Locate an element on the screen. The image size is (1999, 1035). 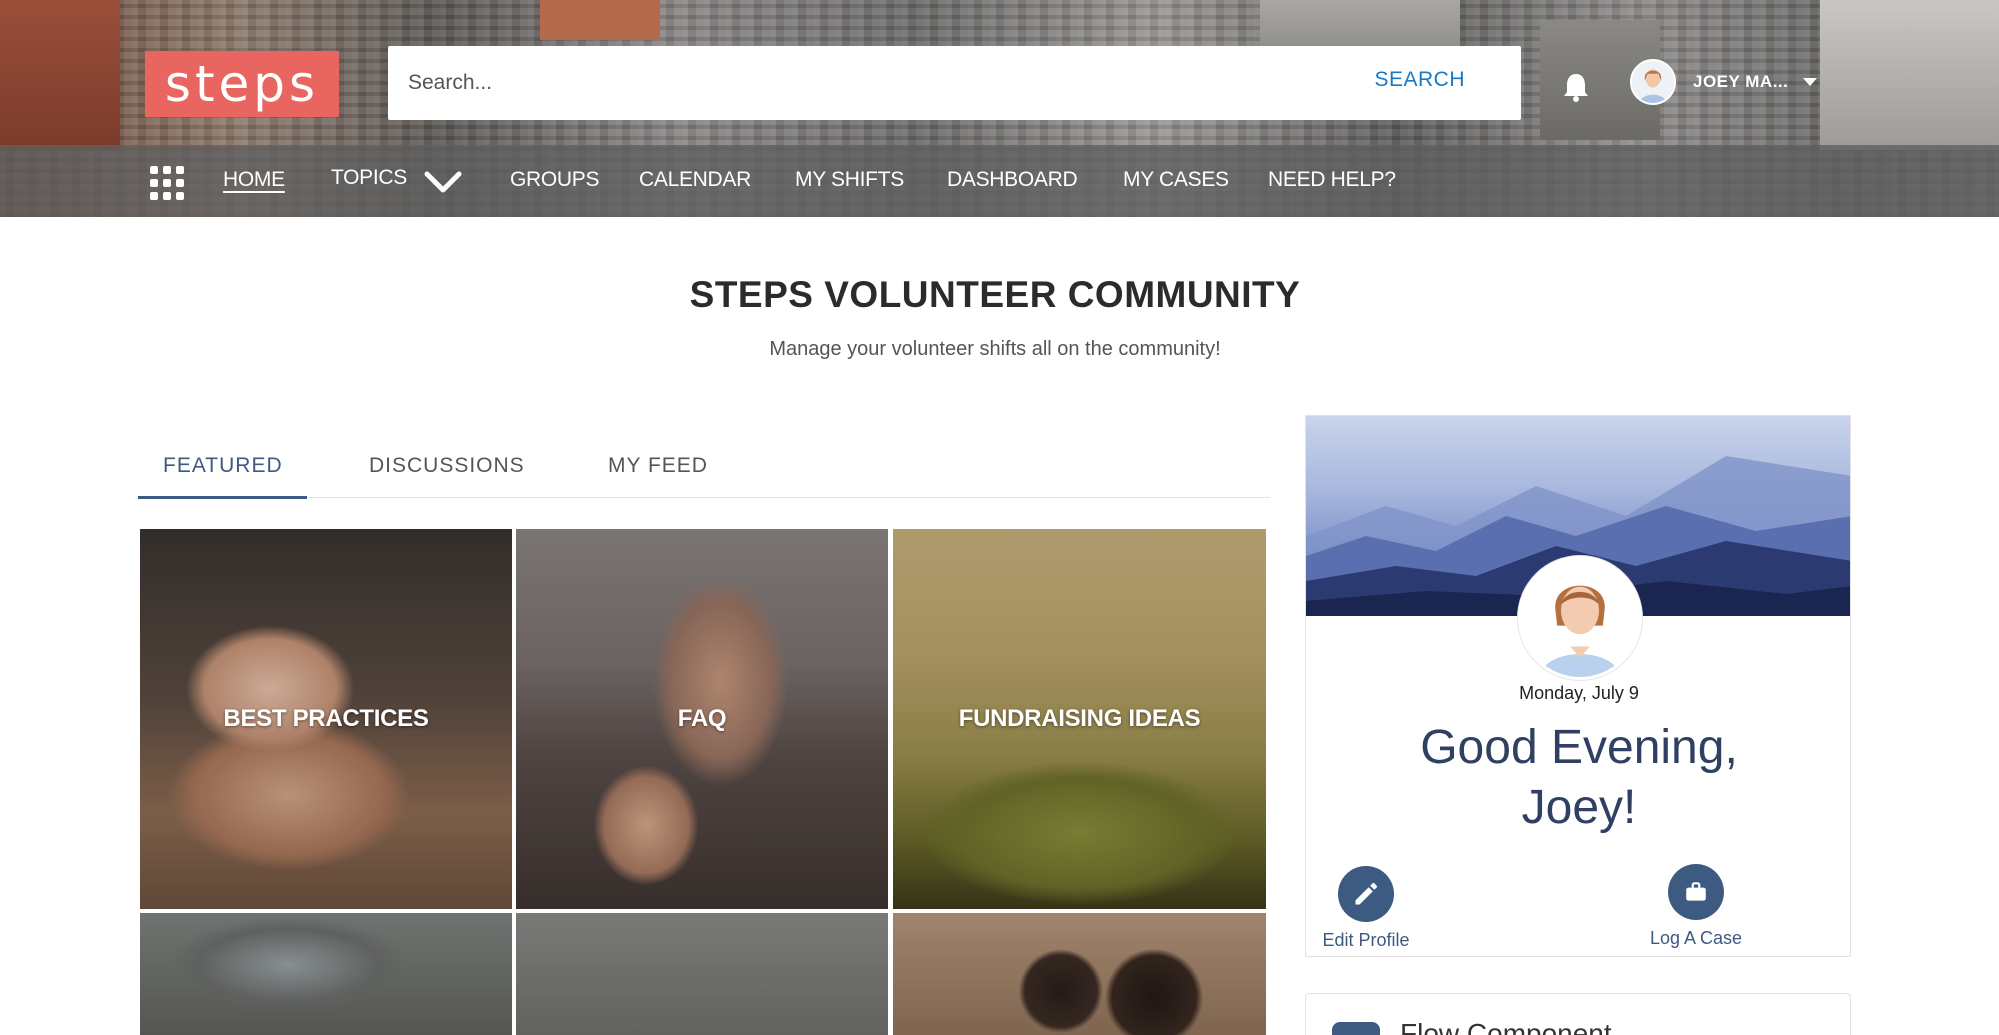
greeting-name: Joey! is located at coordinates (1579, 807).